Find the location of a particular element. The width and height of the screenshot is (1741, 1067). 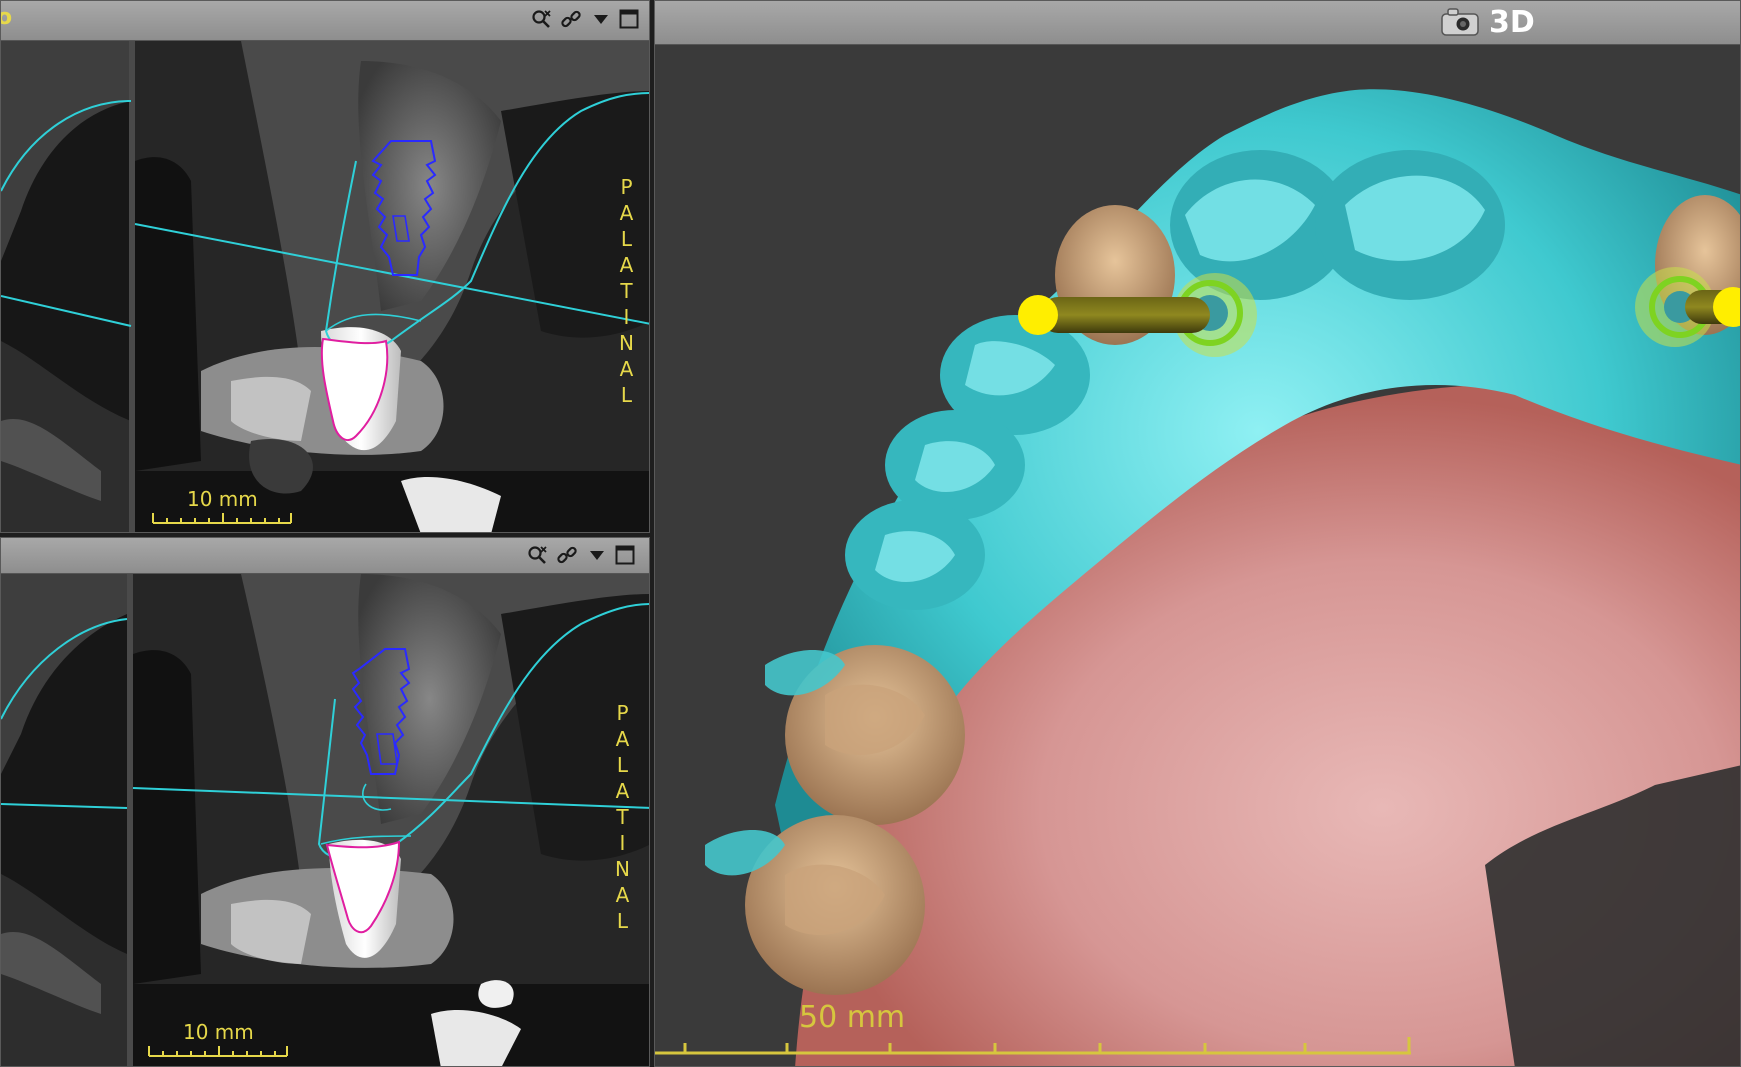

slice-view-bottom-titlebar is located at coordinates (325, 556).